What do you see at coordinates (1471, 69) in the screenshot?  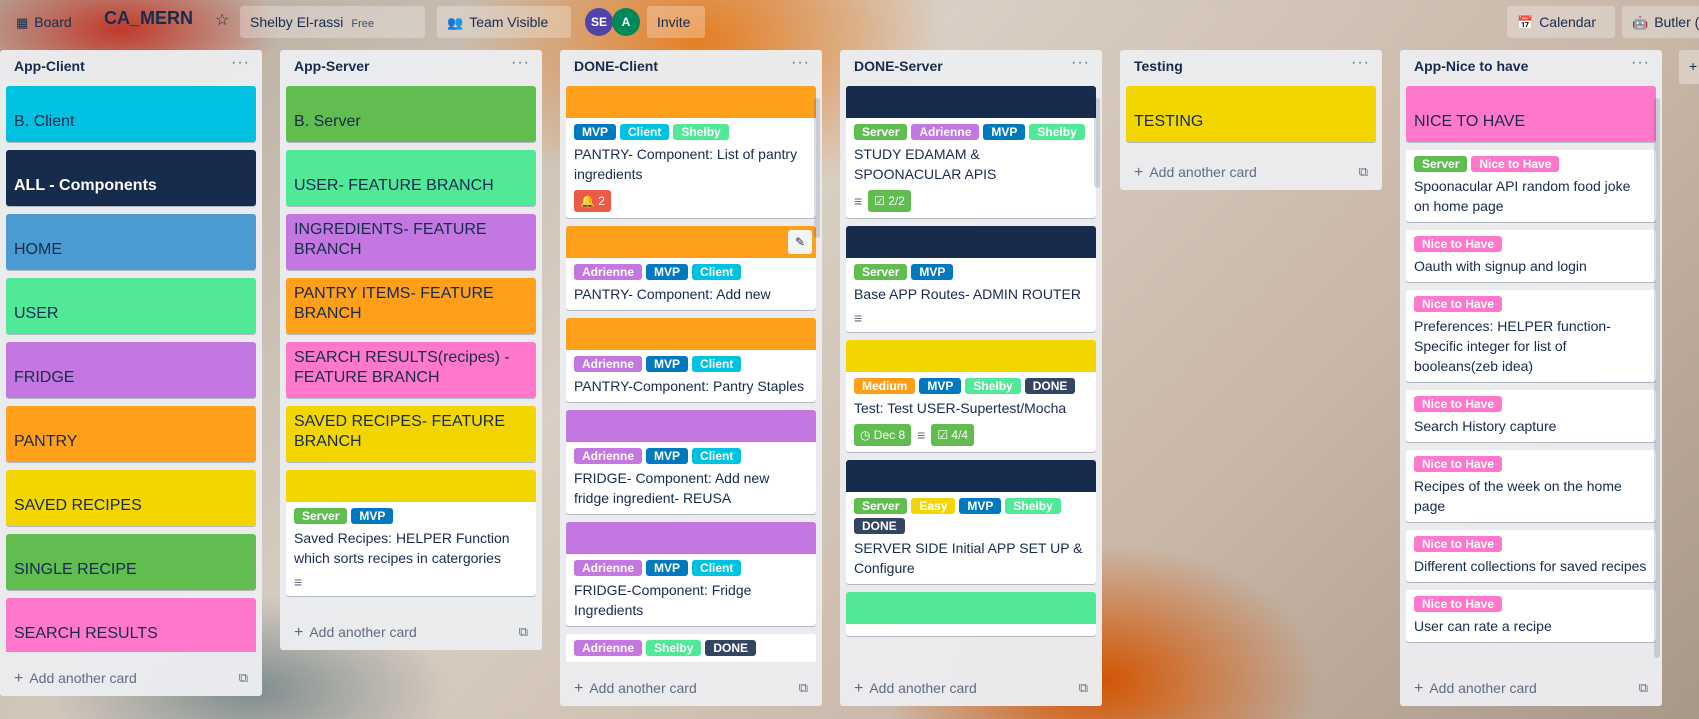 I see `list-title: App-Nice to have` at bounding box center [1471, 69].